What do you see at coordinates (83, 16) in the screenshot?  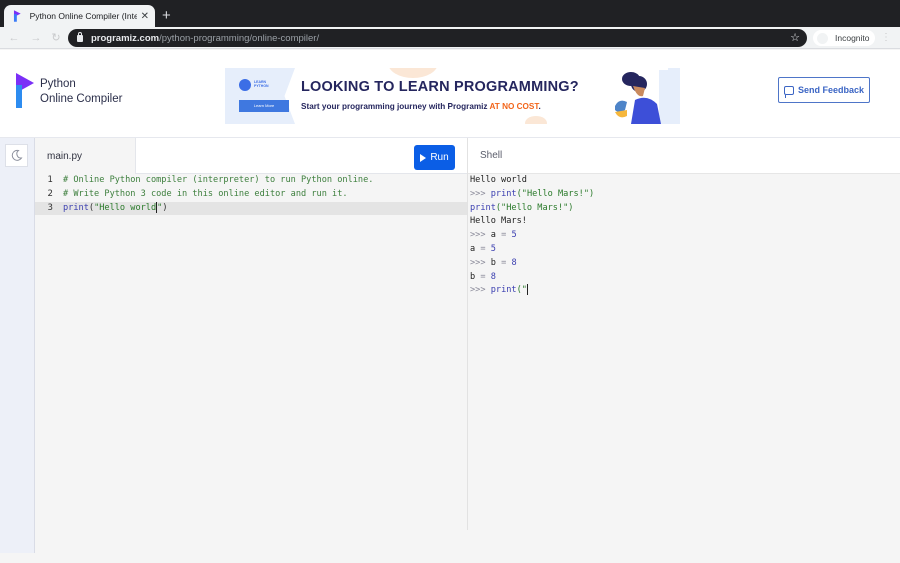 I see `tab-title: Python Online Compiler (Interp` at bounding box center [83, 16].